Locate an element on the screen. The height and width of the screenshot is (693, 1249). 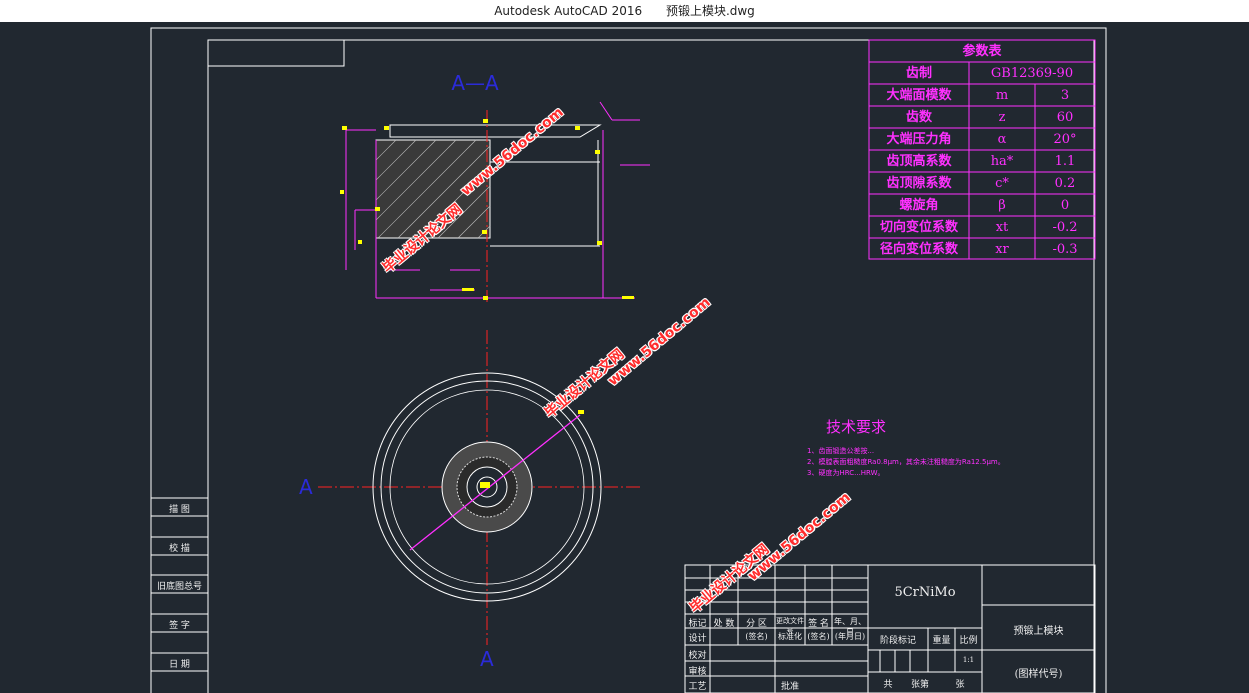
tb-date: (年月日) is located at coordinates (850, 636).